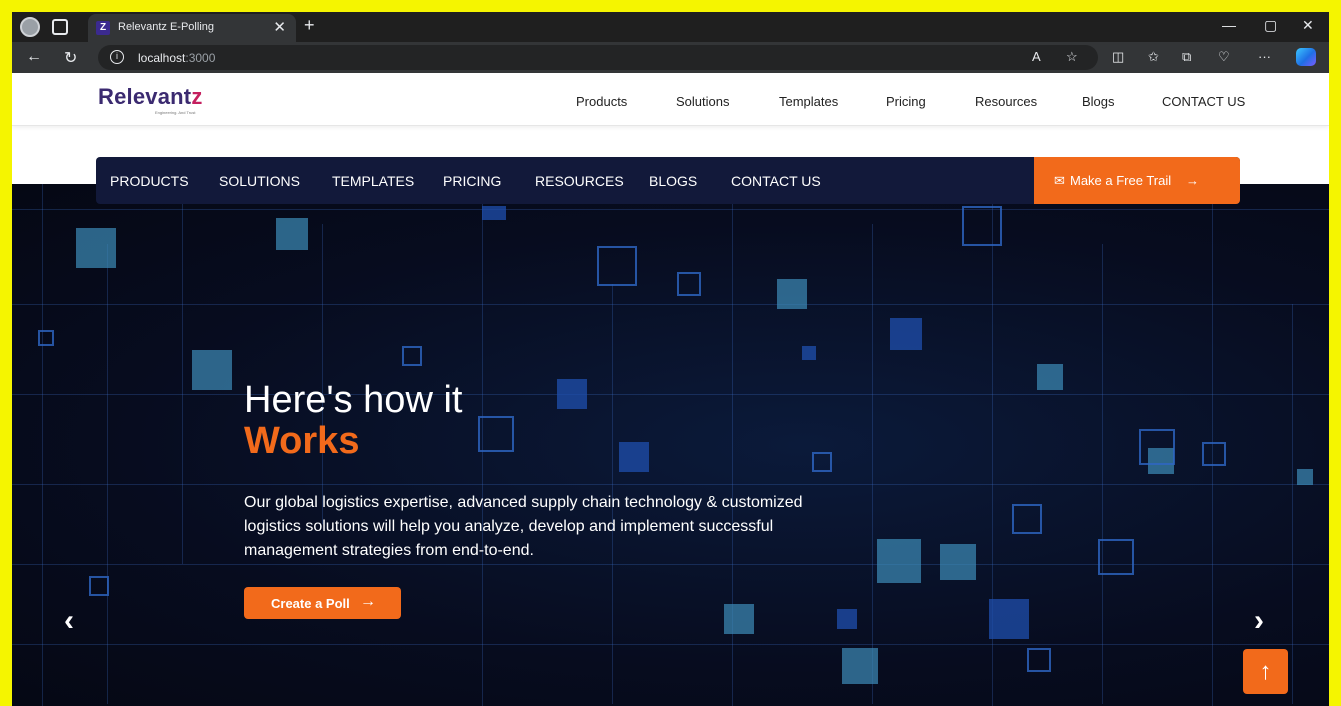 The height and width of the screenshot is (706, 1341). I want to click on logo-tagline: Engineering. And Trust, so click(175, 112).